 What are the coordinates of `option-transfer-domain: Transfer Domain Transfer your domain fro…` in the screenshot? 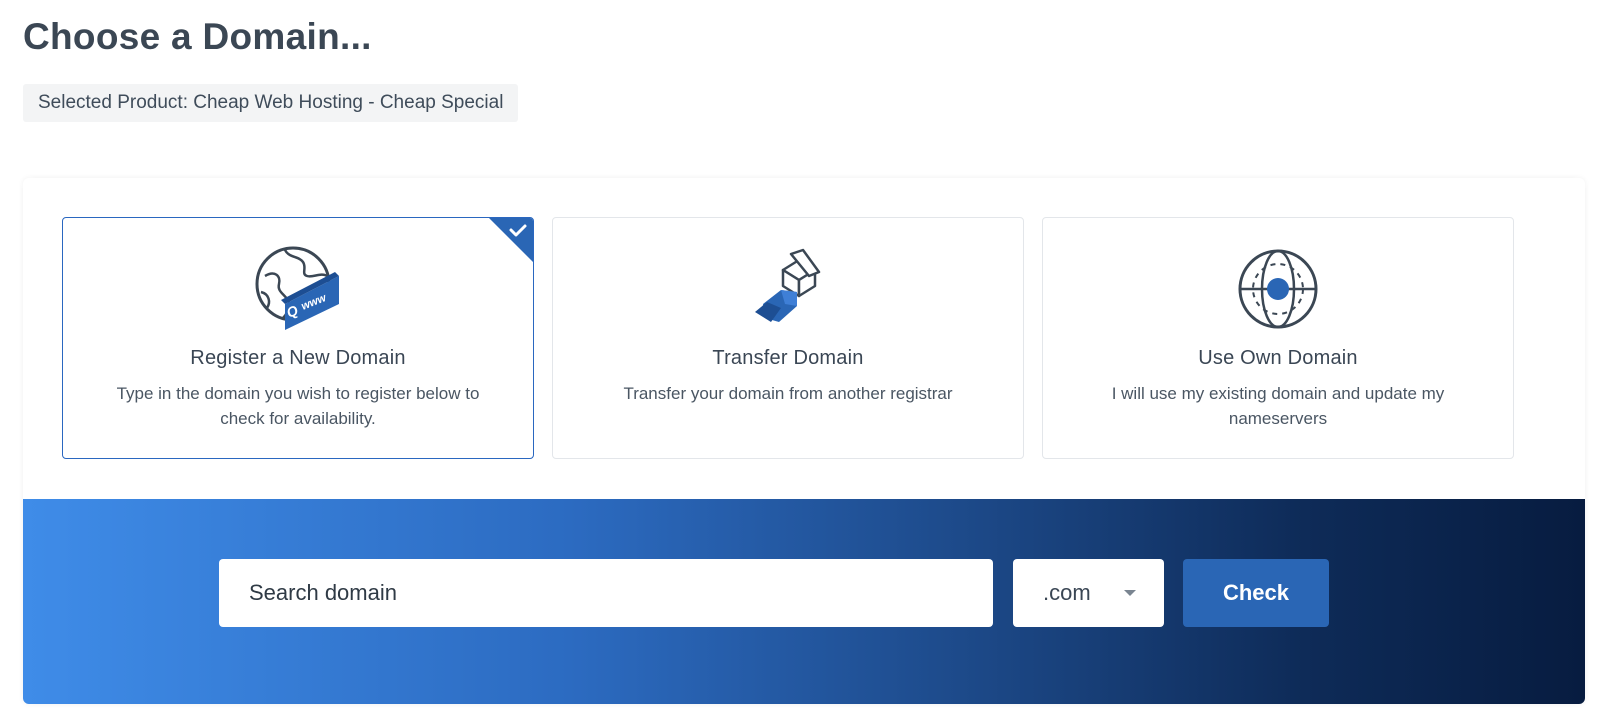 It's located at (788, 338).